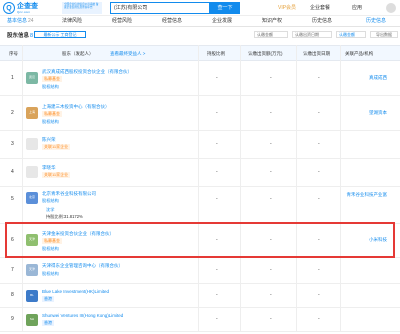 The width and height of the screenshot is (400, 334). Describe the element at coordinates (378, 78) in the screenshot. I see `related-product-link: 真成成西` at that location.